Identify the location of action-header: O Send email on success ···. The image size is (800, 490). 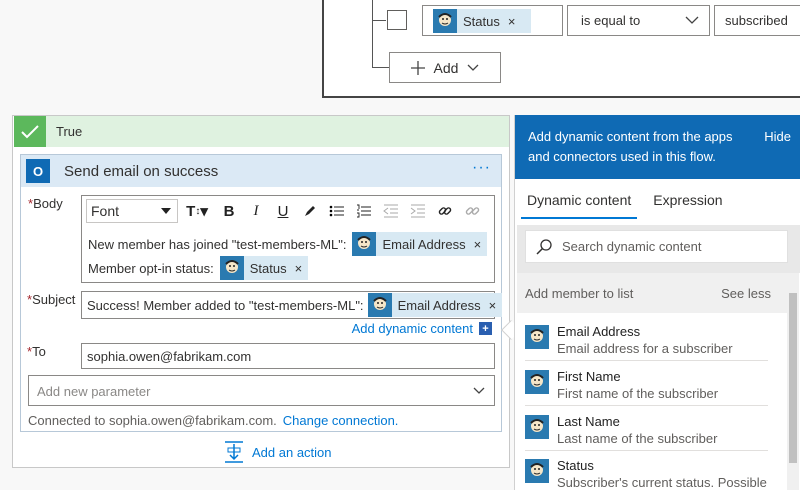
(261, 171).